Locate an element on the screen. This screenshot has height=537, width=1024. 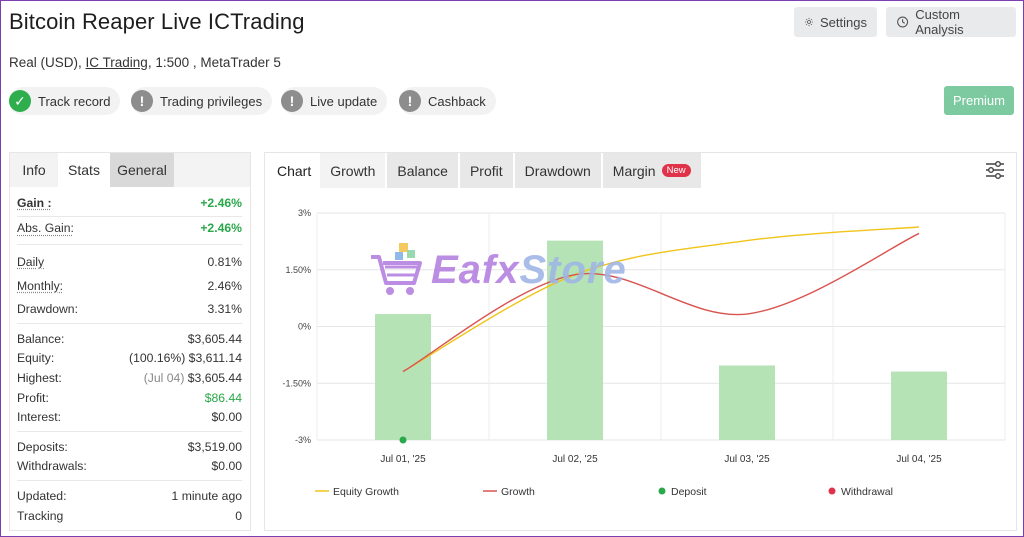
tab-general: General is located at coordinates (142, 170).